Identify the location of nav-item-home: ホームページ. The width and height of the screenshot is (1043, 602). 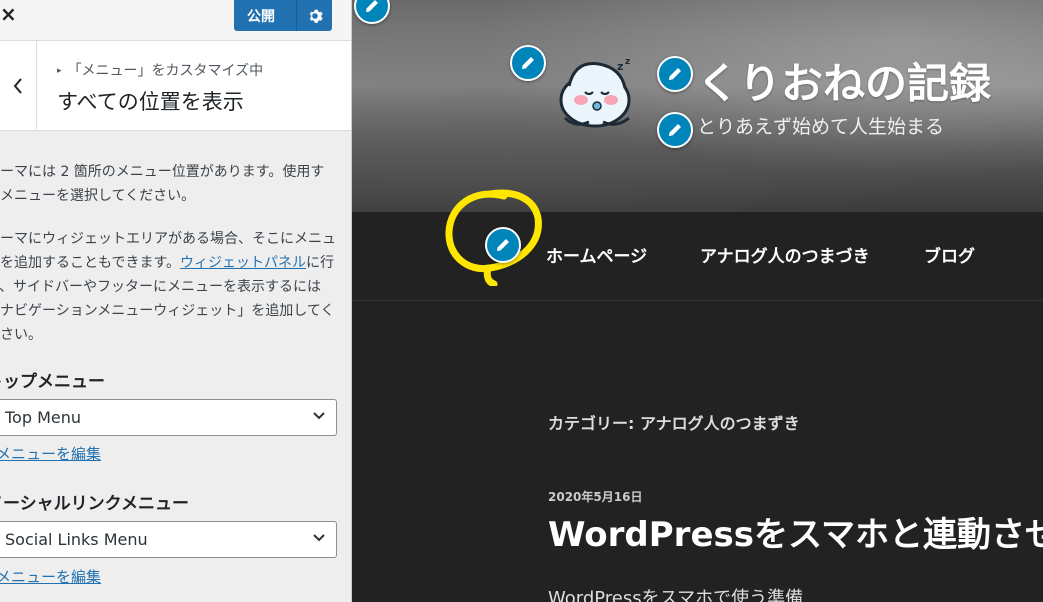
(596, 254).